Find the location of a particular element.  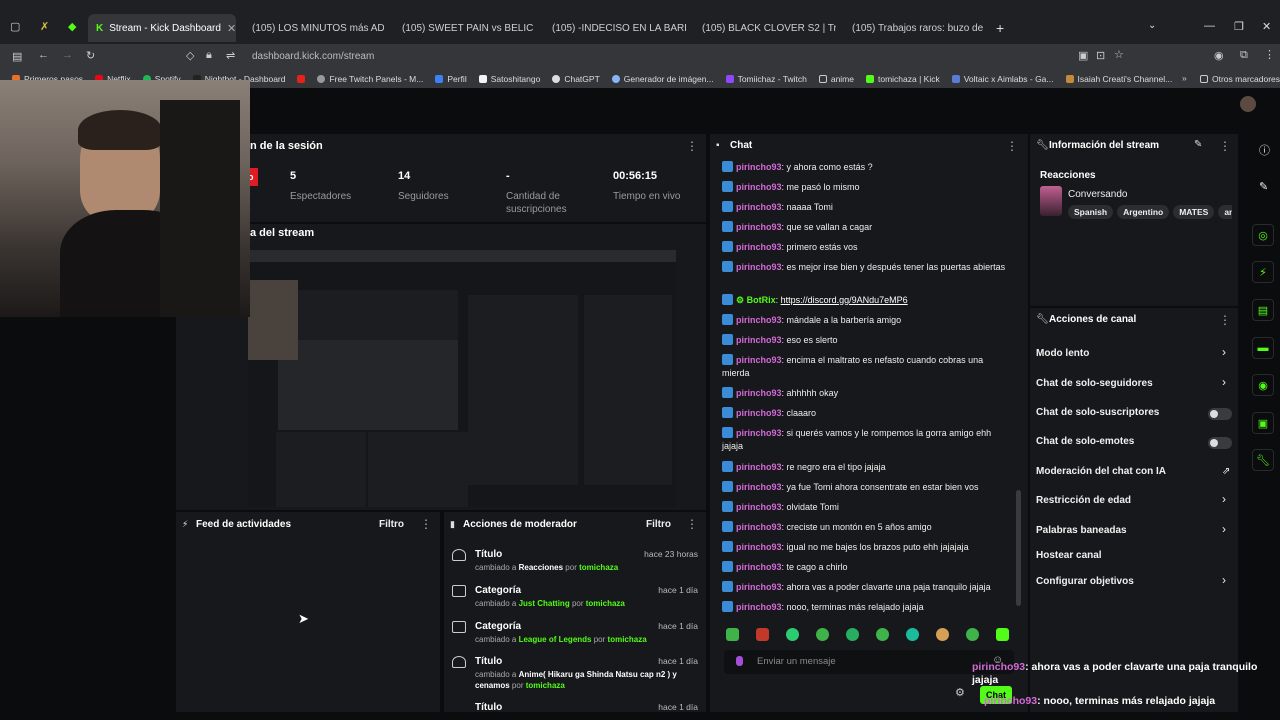

lock-icon: 🔒︎ is located at coordinates (209, 55).